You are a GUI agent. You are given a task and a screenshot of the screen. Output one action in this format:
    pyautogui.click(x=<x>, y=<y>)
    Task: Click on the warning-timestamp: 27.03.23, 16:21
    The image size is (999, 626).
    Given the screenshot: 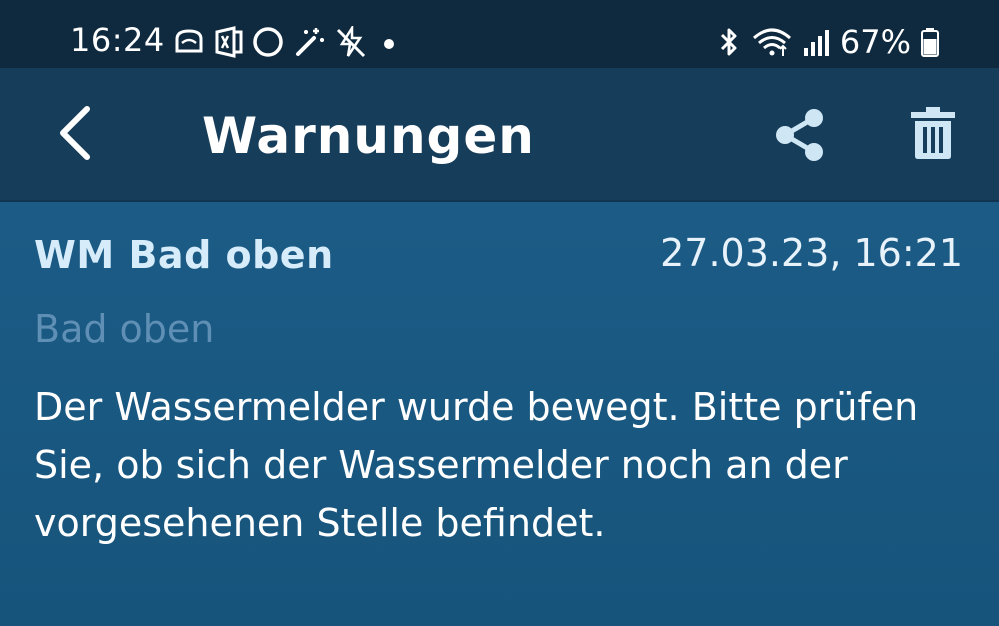 What is the action you would take?
    pyautogui.click(x=811, y=253)
    